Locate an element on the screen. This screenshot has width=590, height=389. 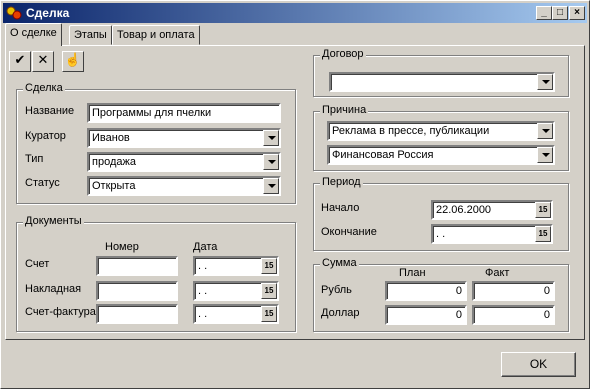
ok-button: OK is located at coordinates (538, 364).